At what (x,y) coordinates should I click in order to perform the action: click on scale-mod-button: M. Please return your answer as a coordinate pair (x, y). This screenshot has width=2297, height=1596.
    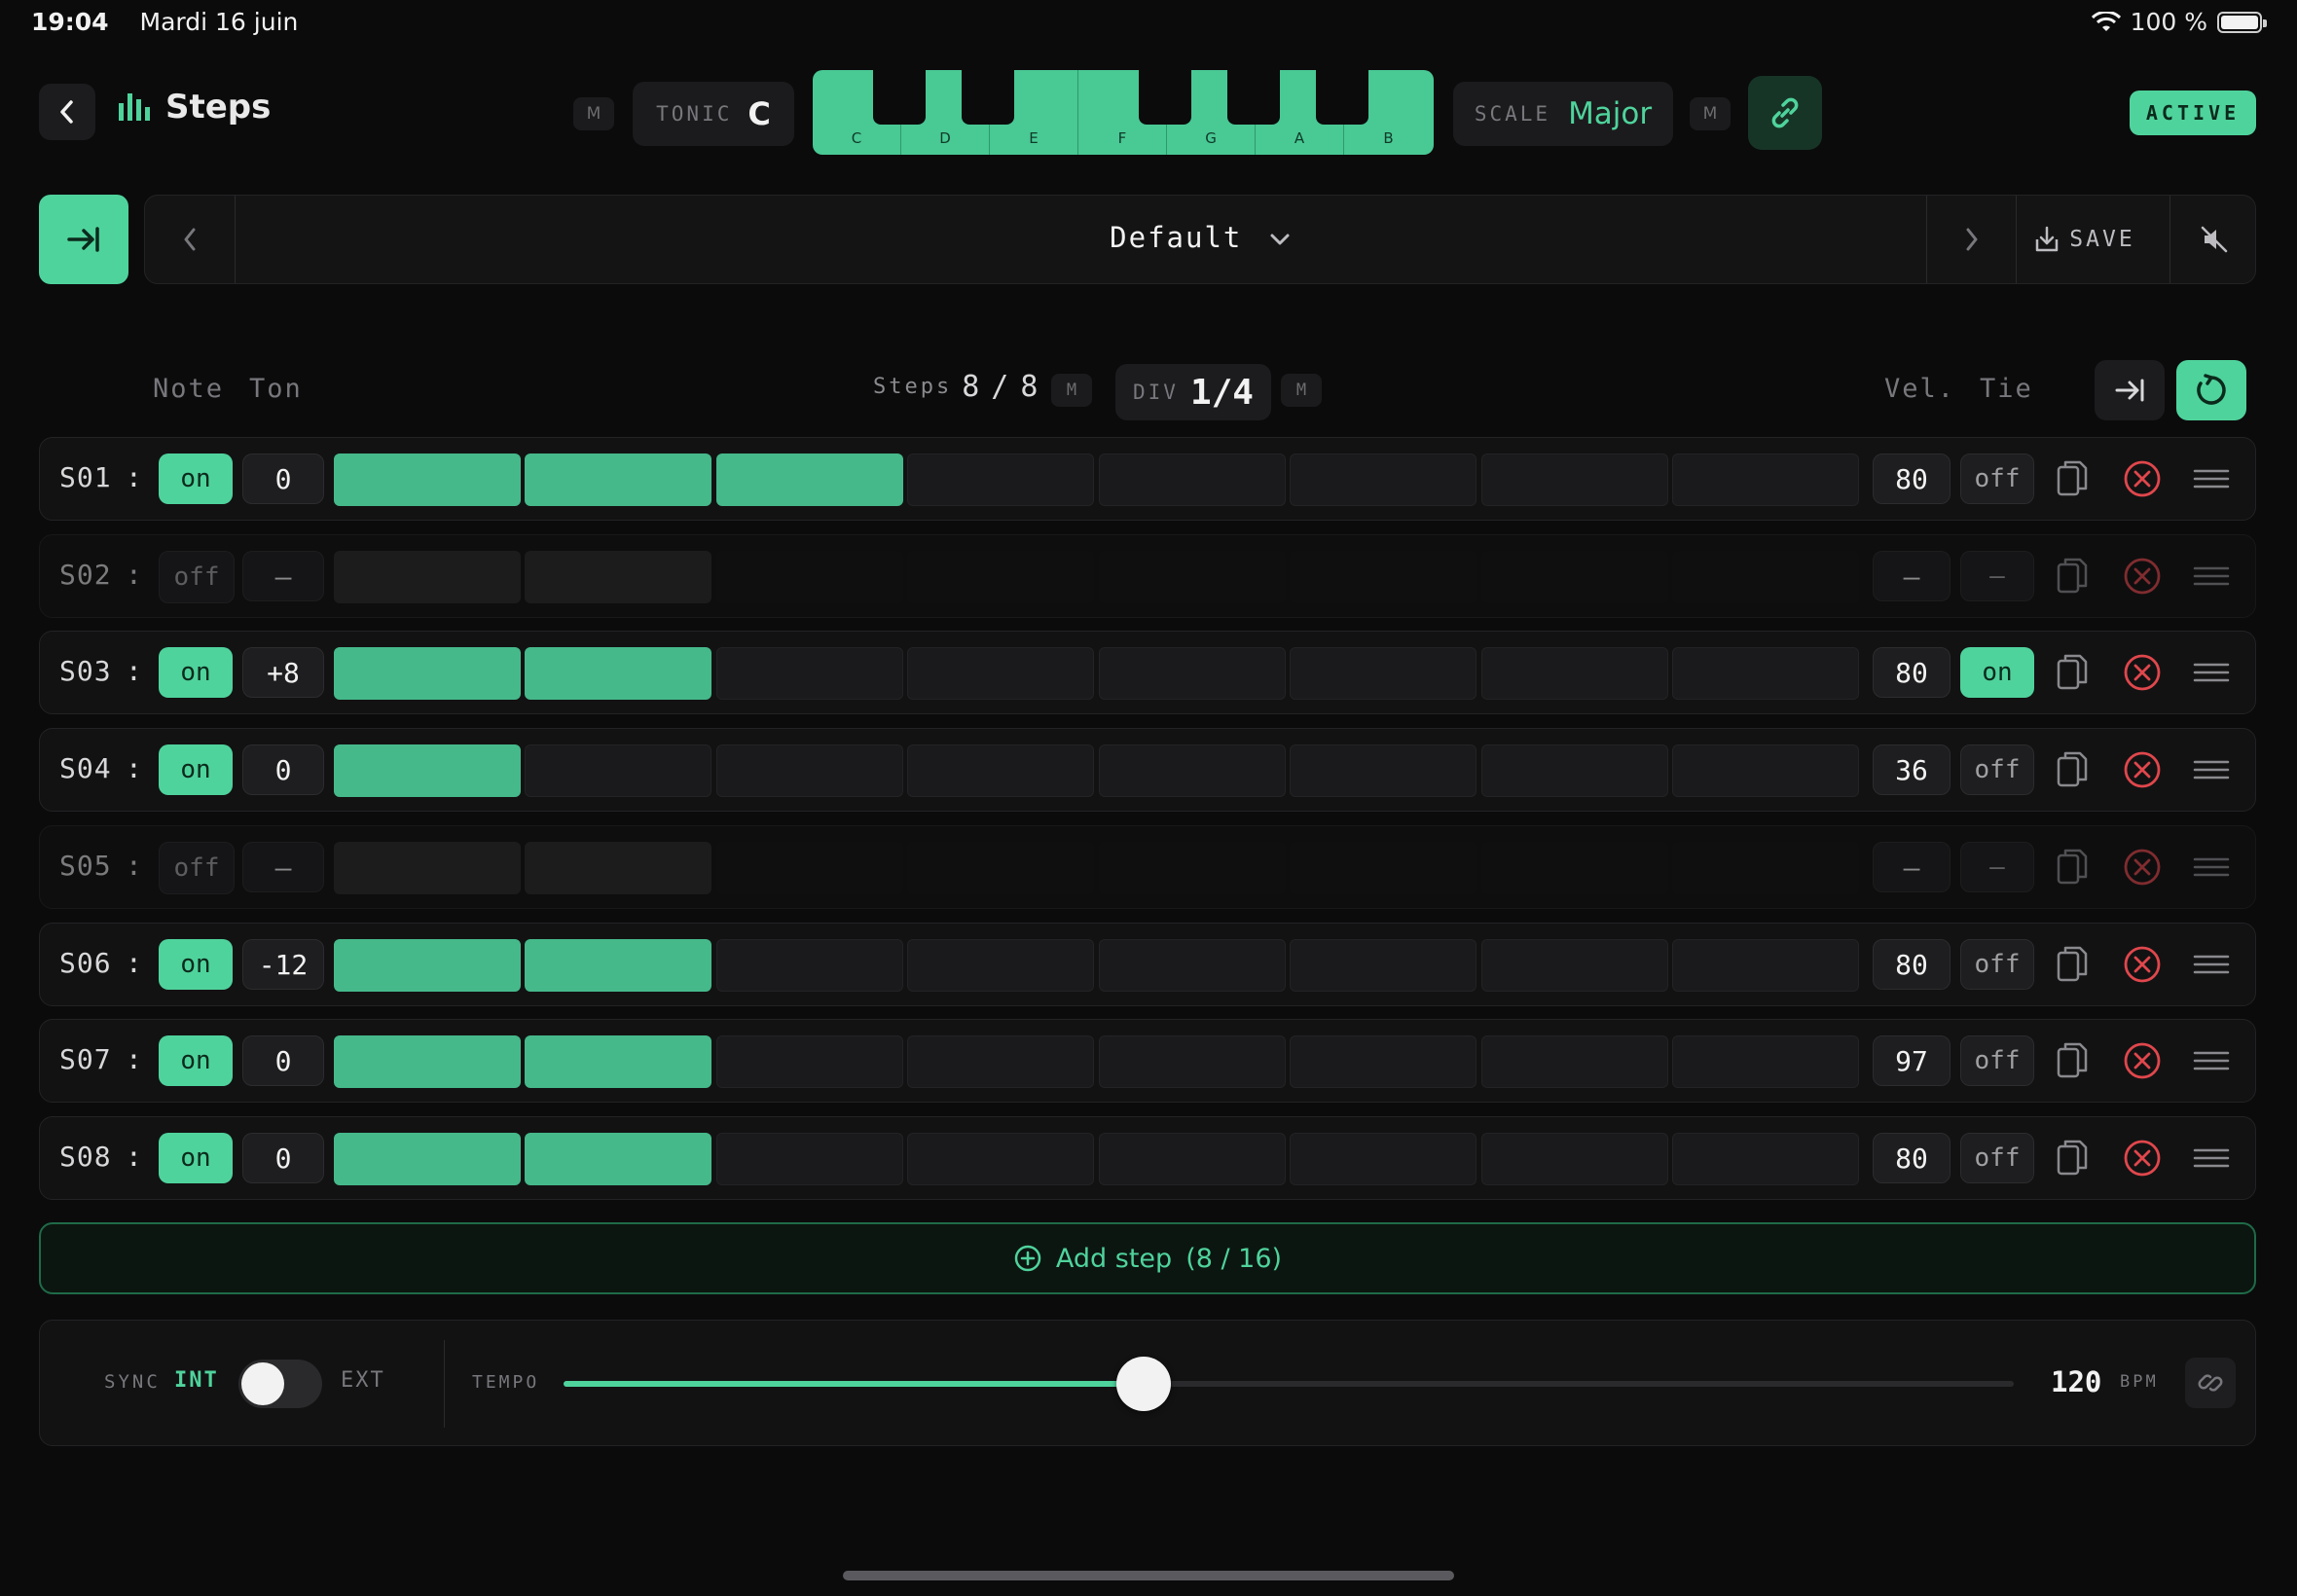
    Looking at the image, I should click on (1710, 114).